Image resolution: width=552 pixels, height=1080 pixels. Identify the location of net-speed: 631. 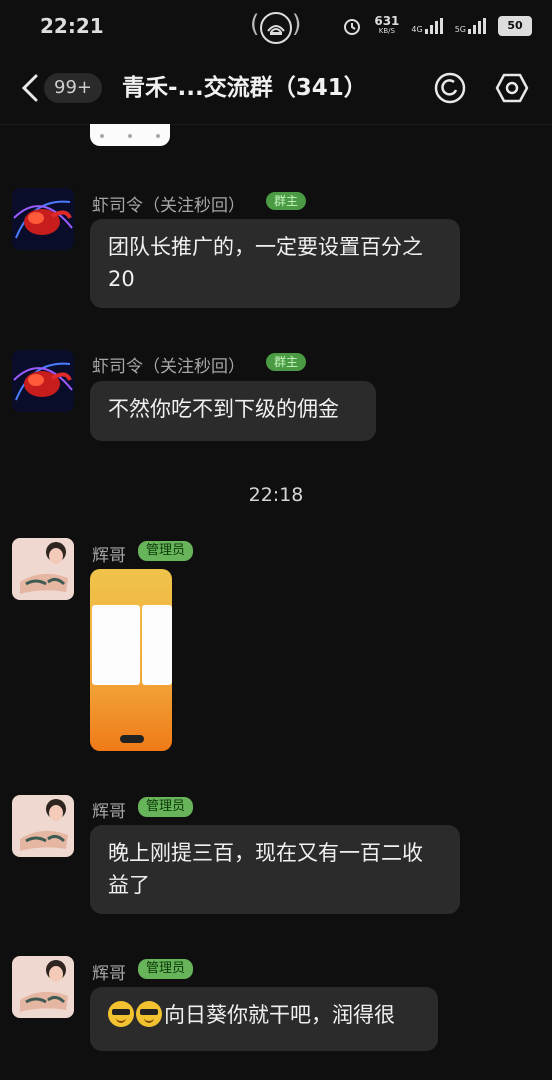
(387, 21).